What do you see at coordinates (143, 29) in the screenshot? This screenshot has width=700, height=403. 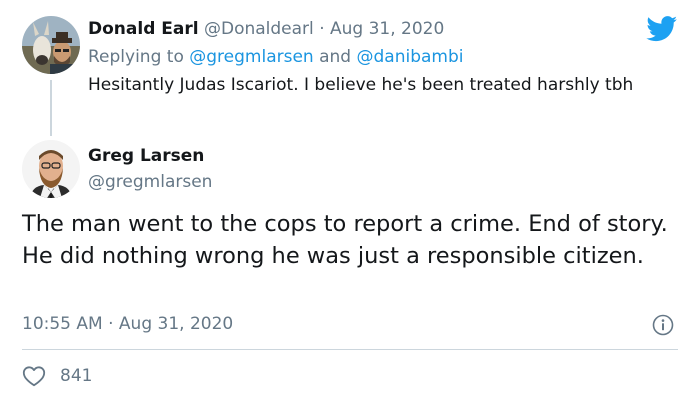 I see `reply-display-name: Donald Earl` at bounding box center [143, 29].